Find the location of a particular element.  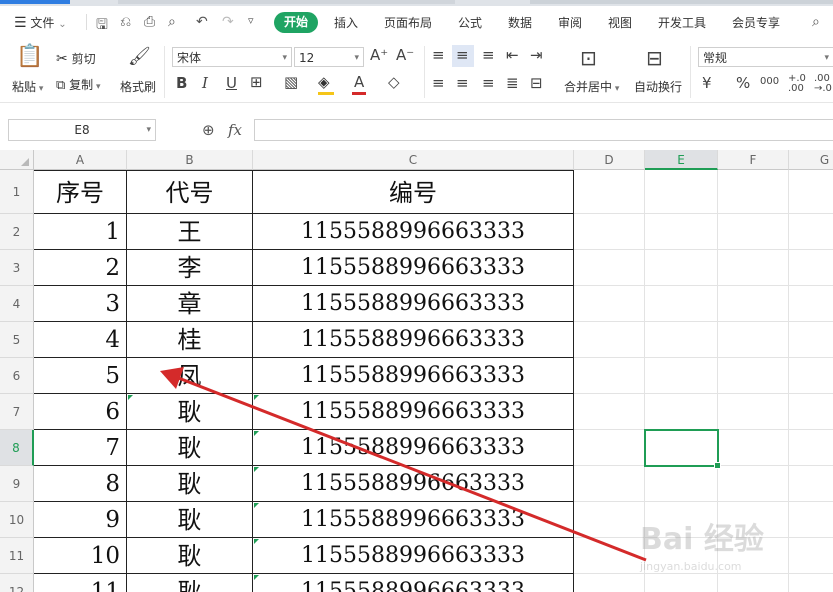

scissors-icon: ✂ is located at coordinates (62, 59).